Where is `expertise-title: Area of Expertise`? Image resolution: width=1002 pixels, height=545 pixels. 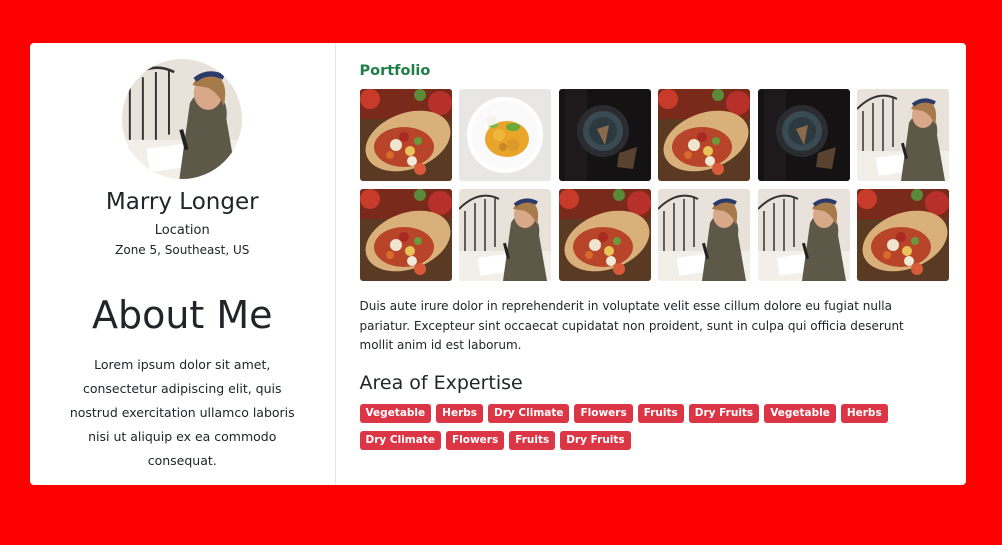
expertise-title: Area of Expertise is located at coordinates (441, 382).